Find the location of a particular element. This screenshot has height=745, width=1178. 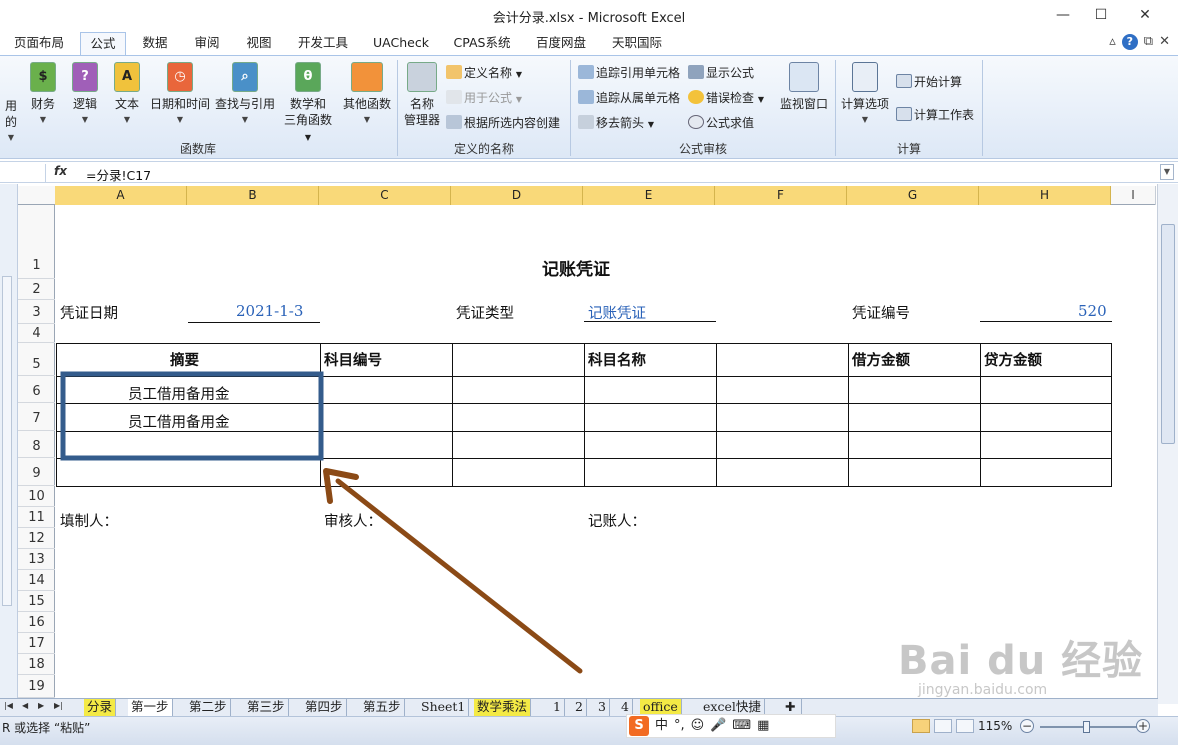

column-header-a: A is located at coordinates (121, 195).